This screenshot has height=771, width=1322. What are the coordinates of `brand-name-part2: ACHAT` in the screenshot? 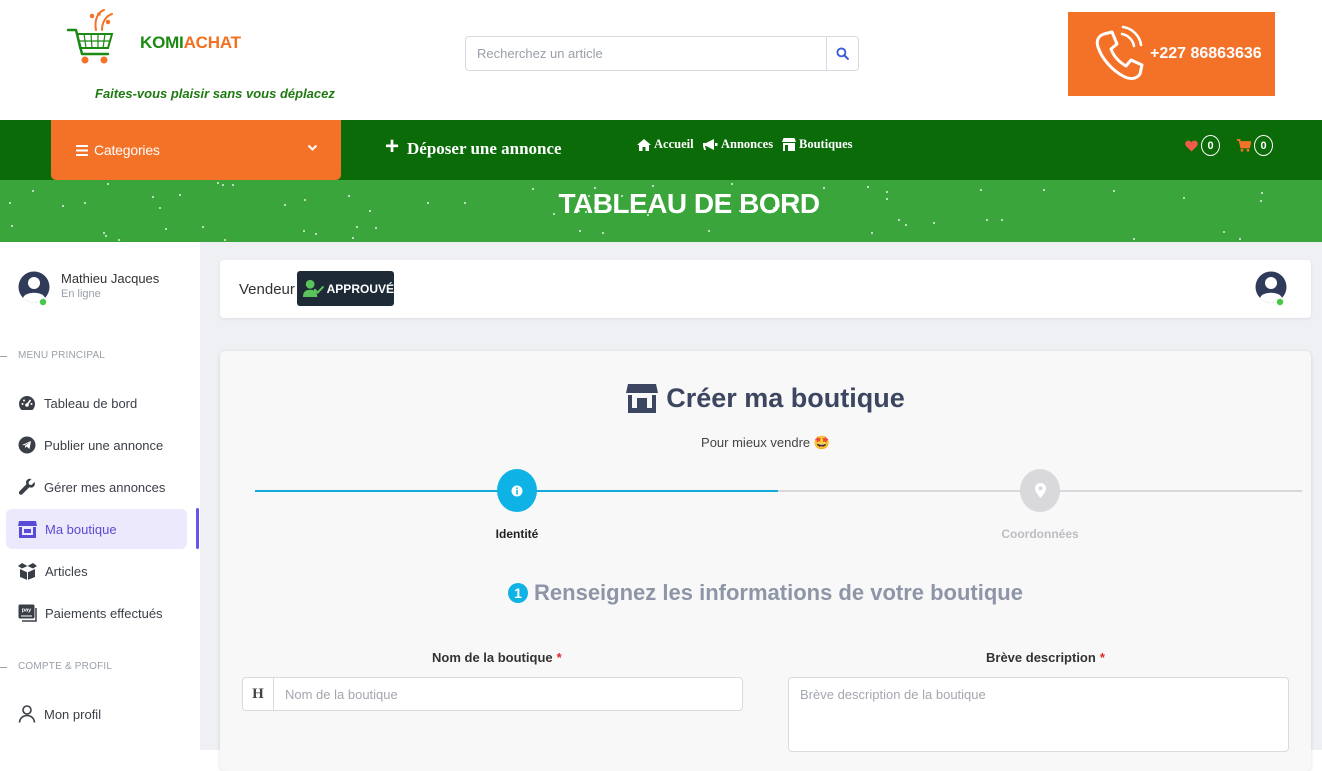 It's located at (212, 42).